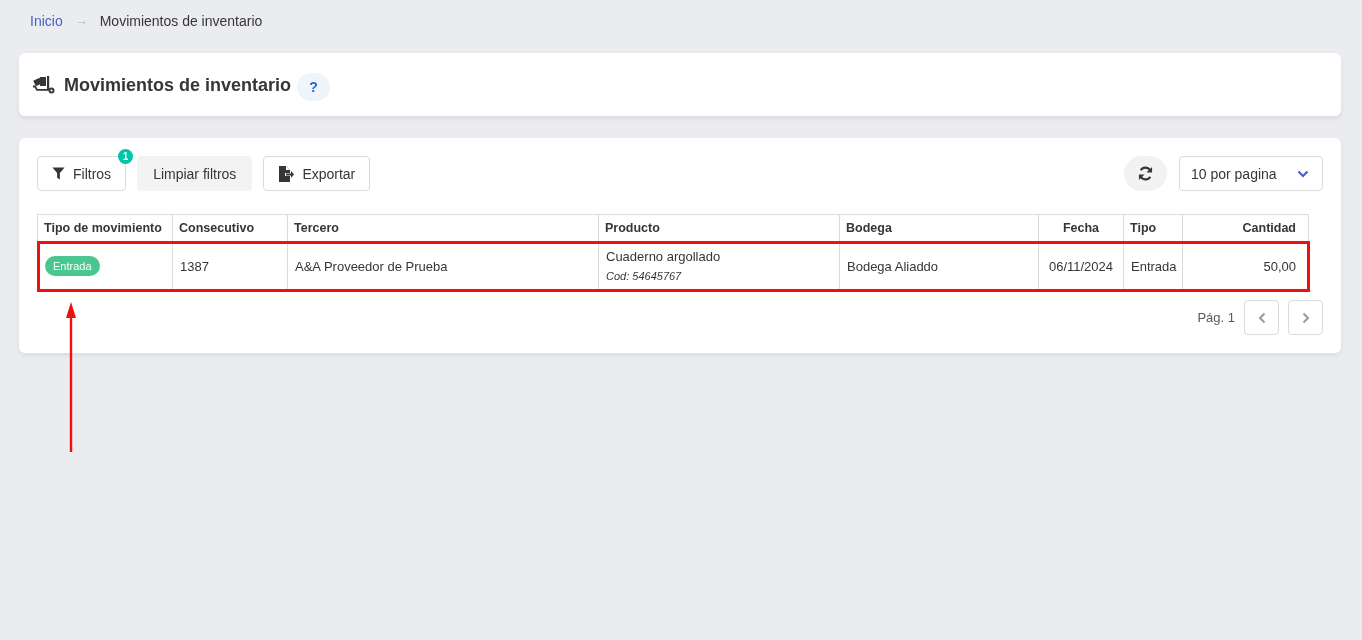 Image resolution: width=1362 pixels, height=640 pixels. I want to click on previous-page-button, so click(1261, 317).